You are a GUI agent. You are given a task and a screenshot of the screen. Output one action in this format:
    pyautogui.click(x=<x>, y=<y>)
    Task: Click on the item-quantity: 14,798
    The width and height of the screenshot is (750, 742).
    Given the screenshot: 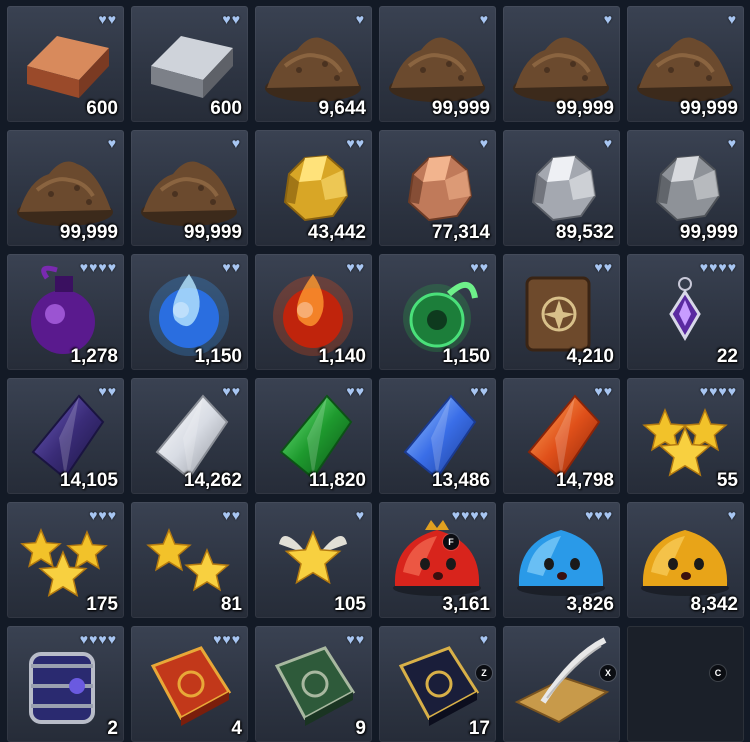 What is the action you would take?
    pyautogui.click(x=584, y=480)
    